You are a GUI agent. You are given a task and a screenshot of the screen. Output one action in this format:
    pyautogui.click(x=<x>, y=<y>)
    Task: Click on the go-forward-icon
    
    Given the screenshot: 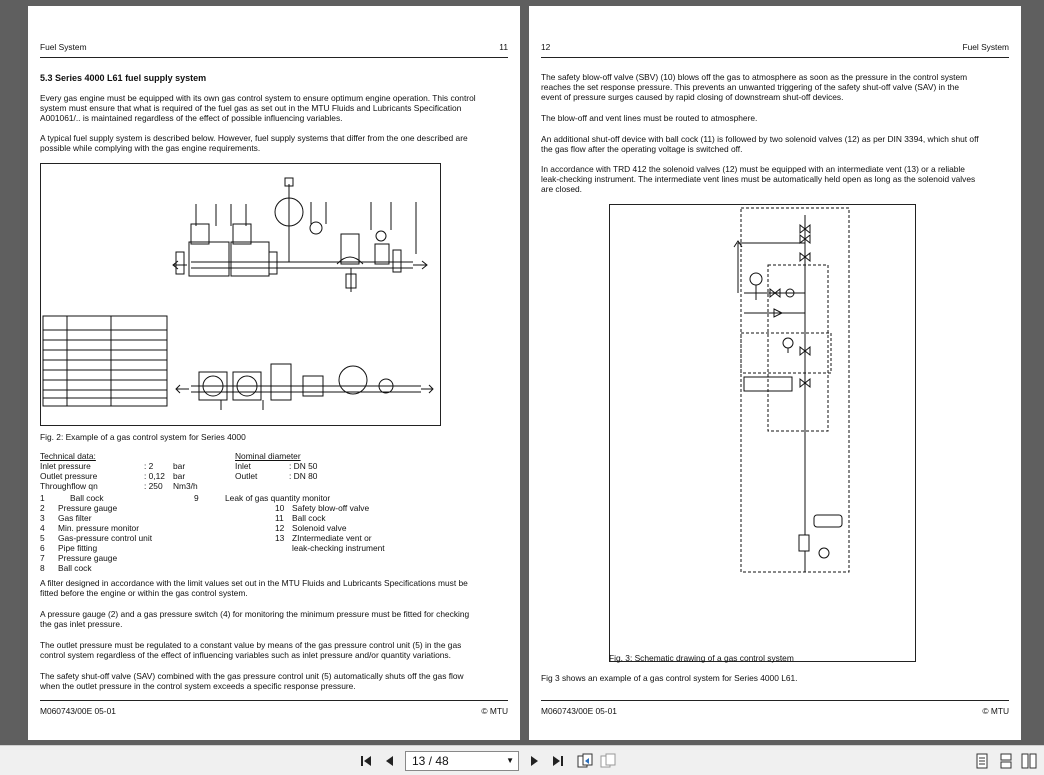 What is the action you would take?
    pyautogui.click(x=608, y=761)
    